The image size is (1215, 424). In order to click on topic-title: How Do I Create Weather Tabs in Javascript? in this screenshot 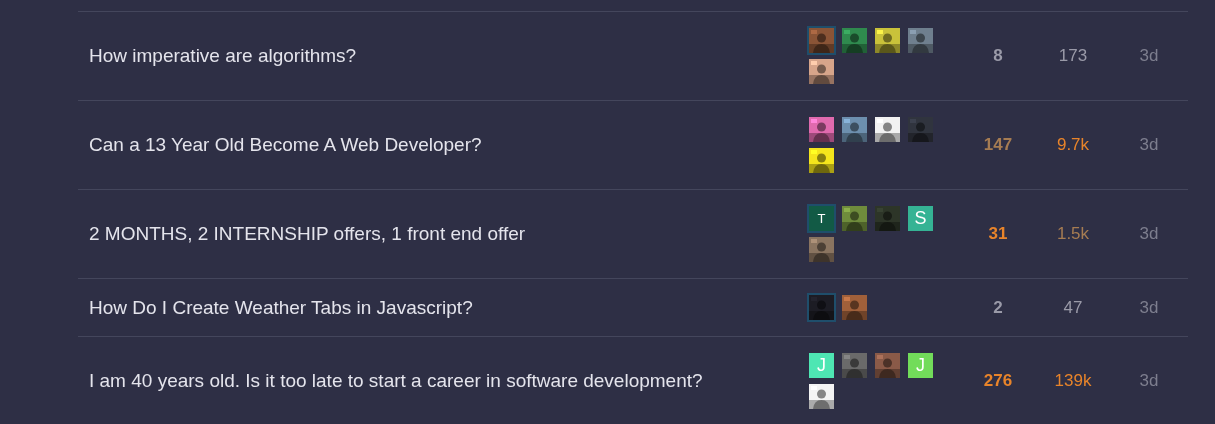, I will do `click(275, 307)`.